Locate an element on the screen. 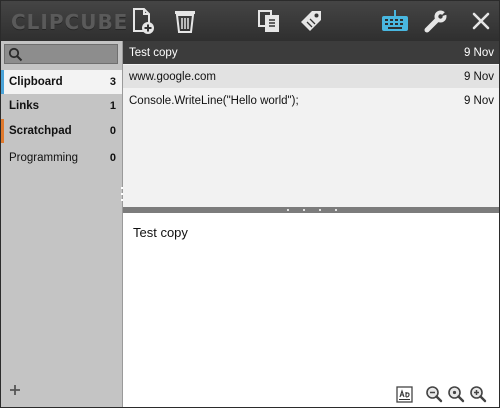 Image resolution: width=500 pixels, height=408 pixels. clip-row: www.google.com 9 Nov is located at coordinates (311, 76).